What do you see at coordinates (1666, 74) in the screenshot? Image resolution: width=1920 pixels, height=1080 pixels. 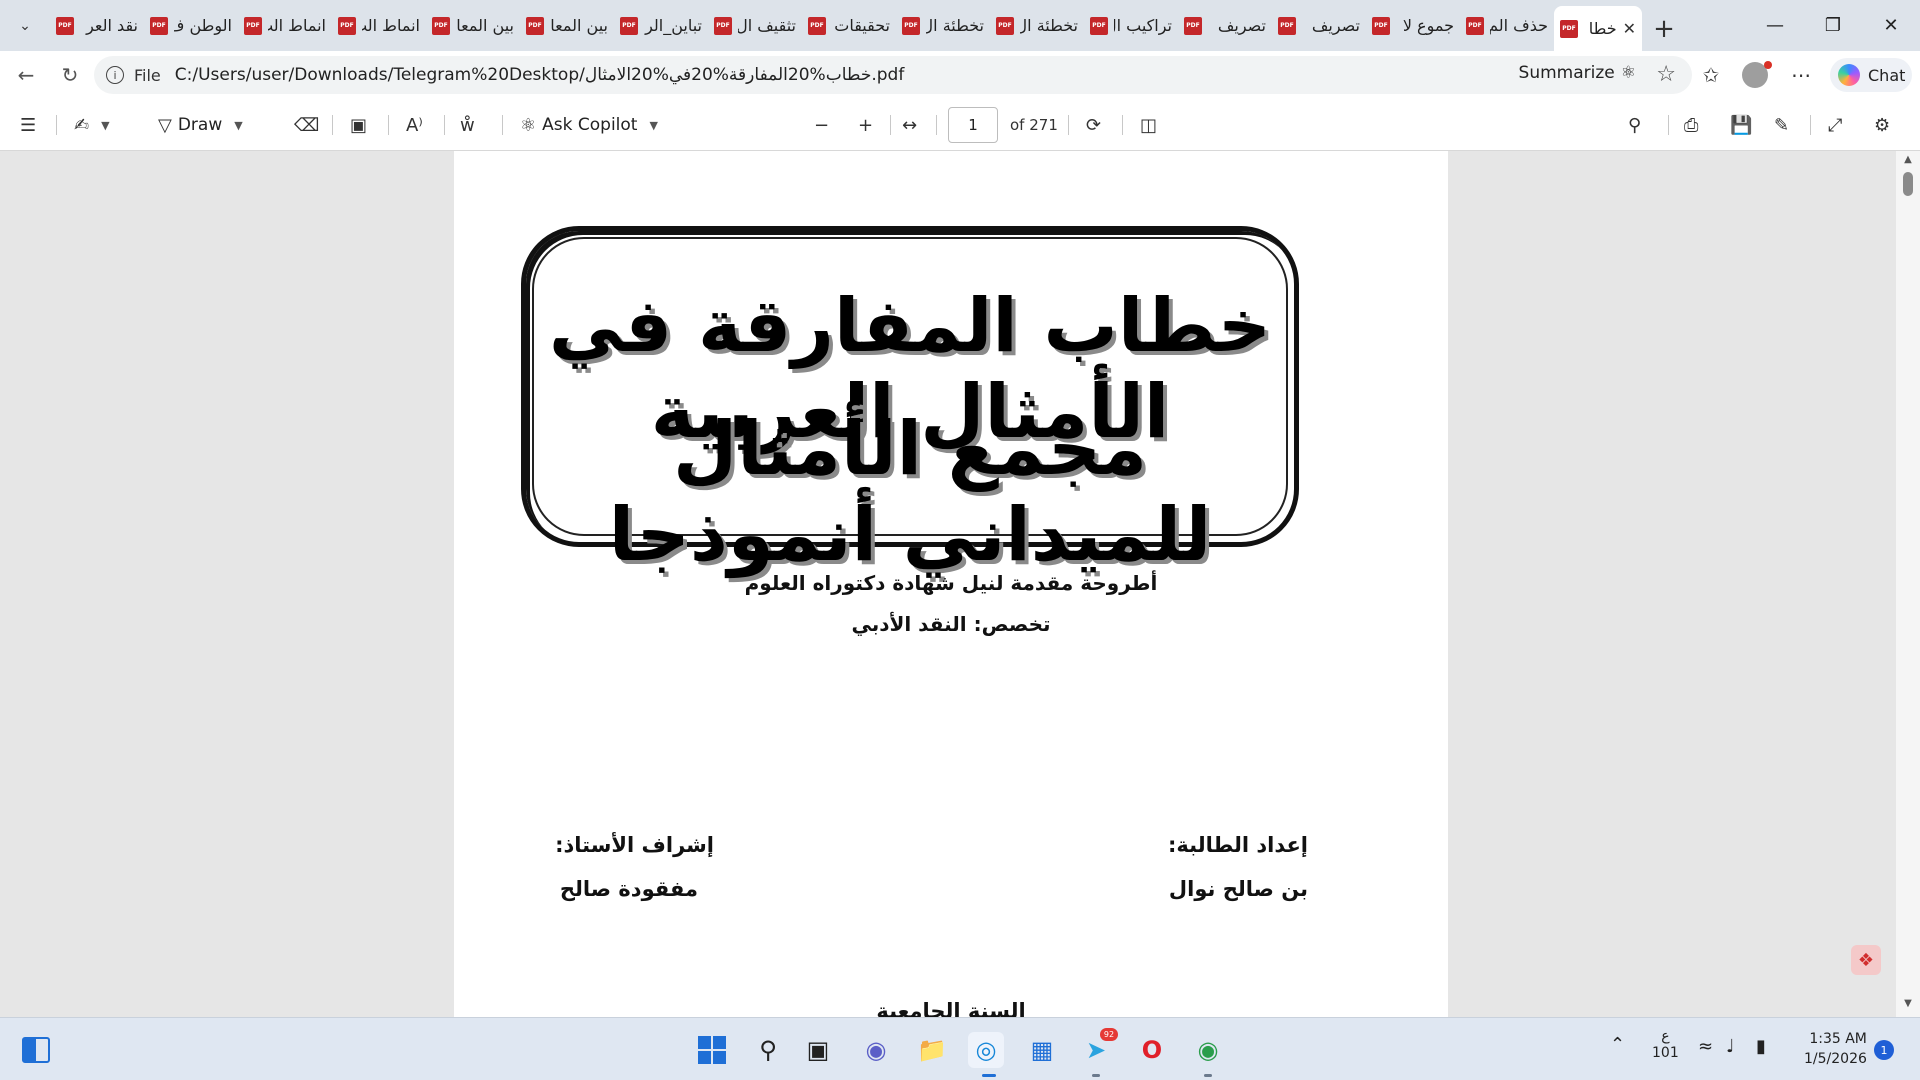 I see `favorite-star-icon: ☆` at bounding box center [1666, 74].